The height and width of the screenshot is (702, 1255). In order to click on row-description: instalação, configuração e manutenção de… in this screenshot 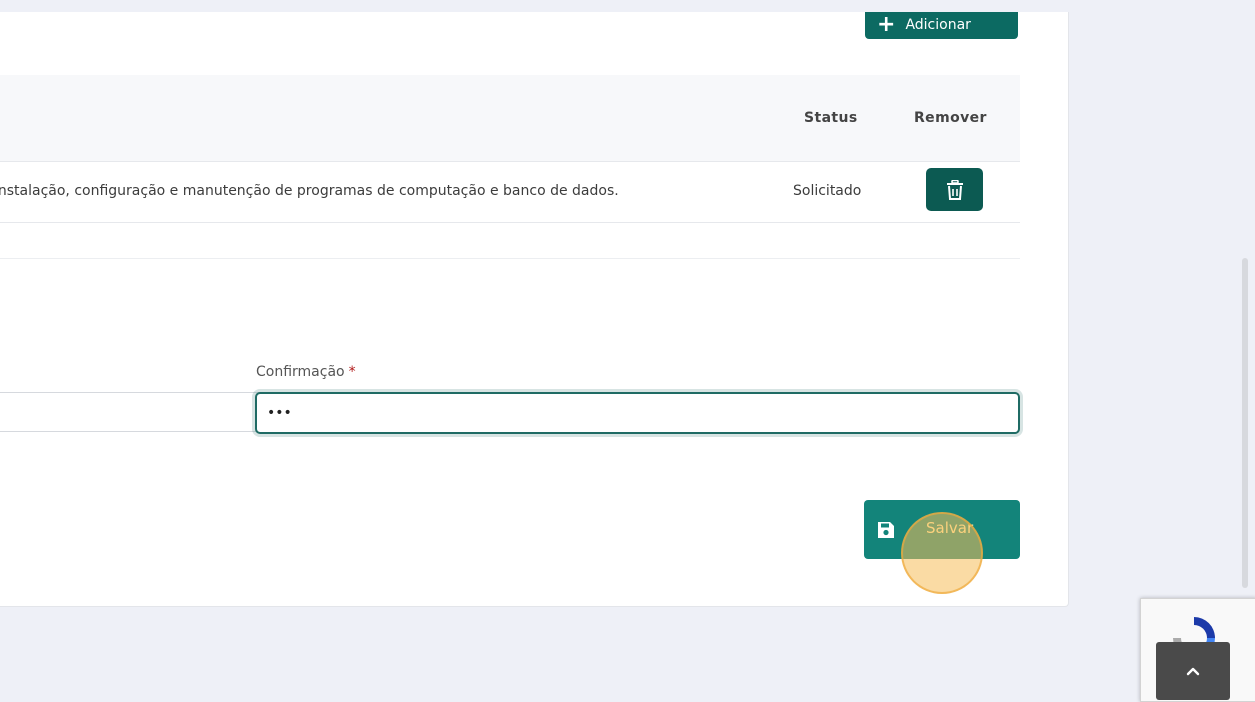, I will do `click(309, 191)`.